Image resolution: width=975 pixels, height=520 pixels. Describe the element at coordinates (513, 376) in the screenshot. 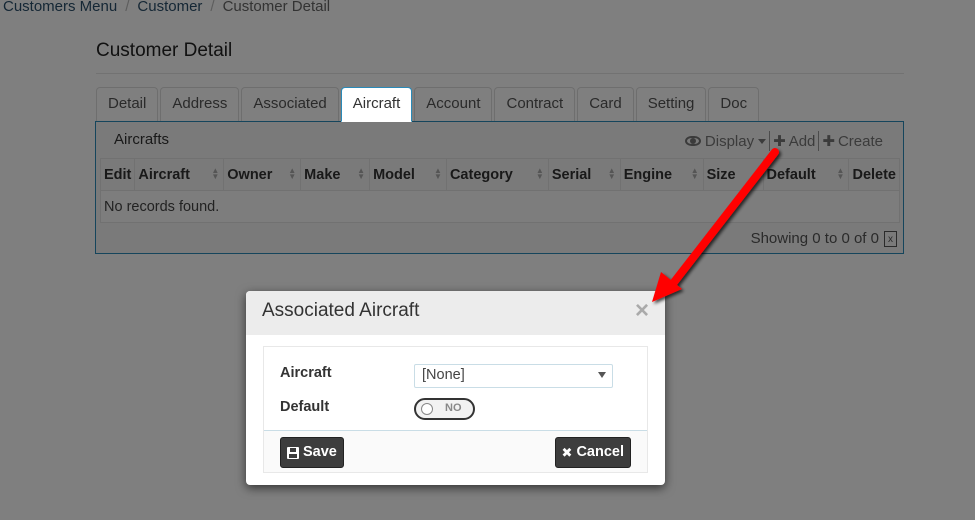

I see `aircraft-select: [None]` at that location.